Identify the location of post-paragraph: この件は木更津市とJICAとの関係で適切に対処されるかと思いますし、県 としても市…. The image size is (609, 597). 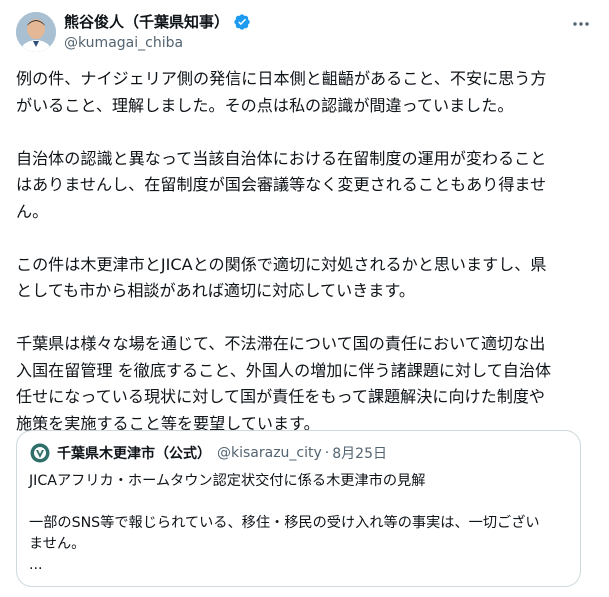
(304, 278).